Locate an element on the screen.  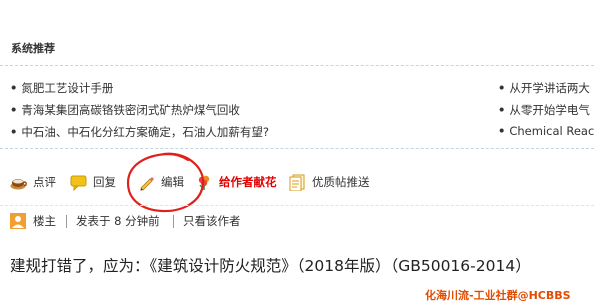
list-item: • 从开学讲话两大 is located at coordinates (544, 88).